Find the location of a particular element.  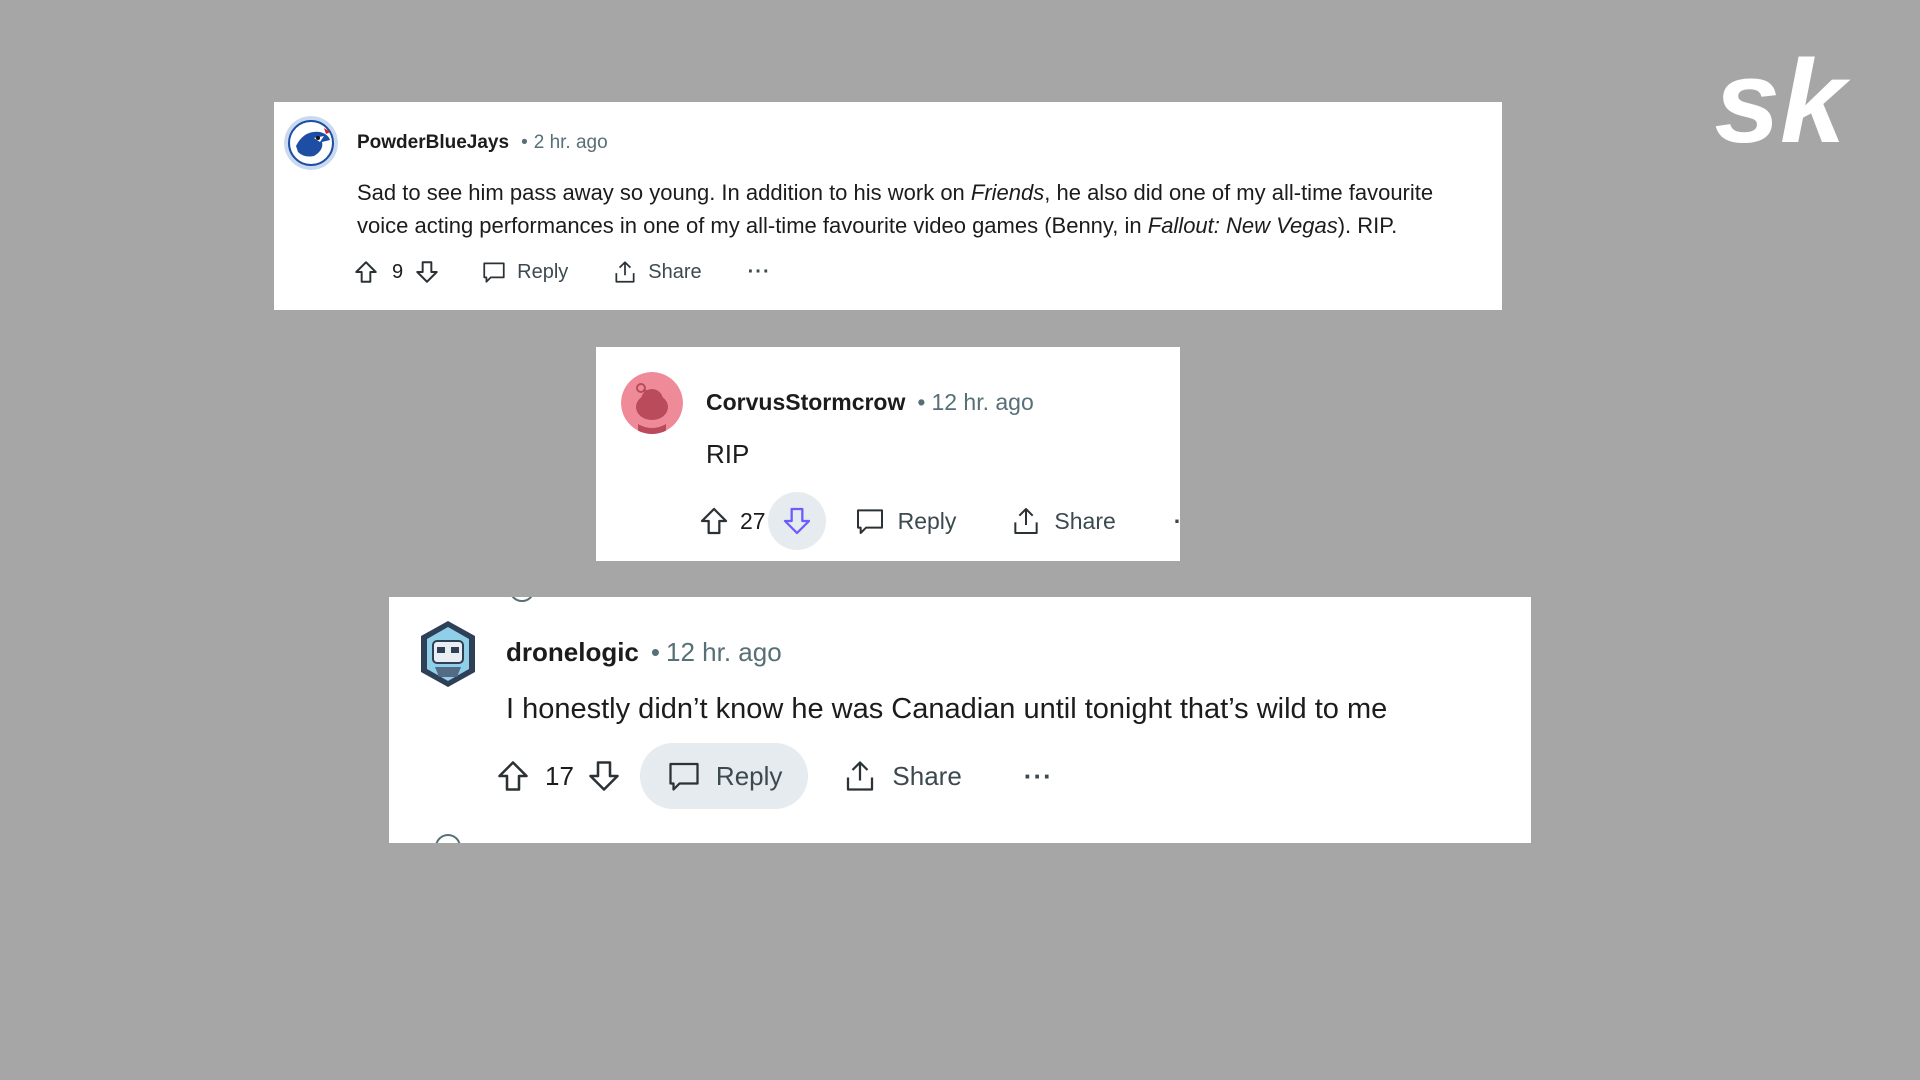

comment-timestamp: 2 hr. ago is located at coordinates (571, 143).